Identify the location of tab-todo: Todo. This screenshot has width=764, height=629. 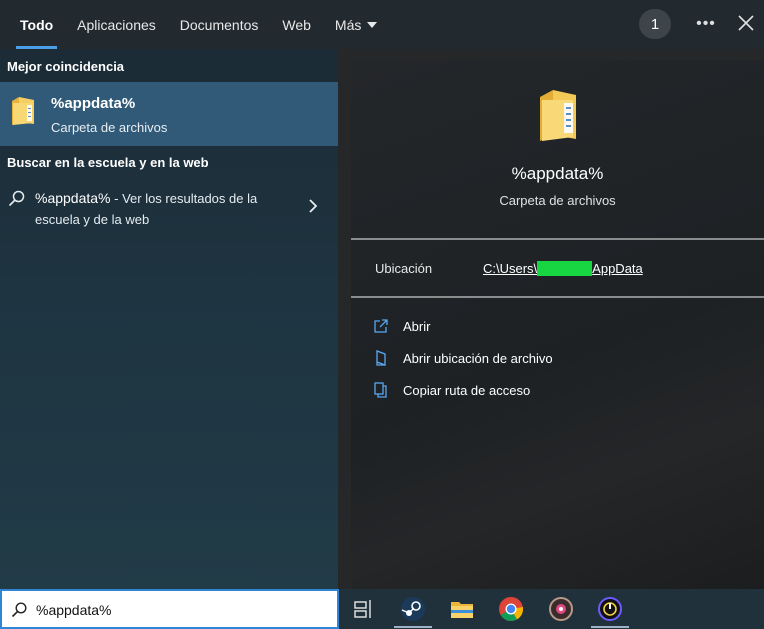
(36, 24).